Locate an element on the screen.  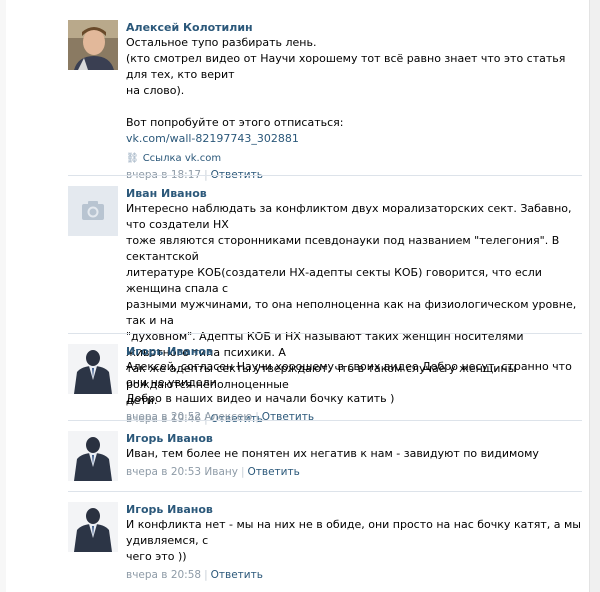
link-preview: ⛓ Ссылка vk.com is located at coordinates (354, 159).